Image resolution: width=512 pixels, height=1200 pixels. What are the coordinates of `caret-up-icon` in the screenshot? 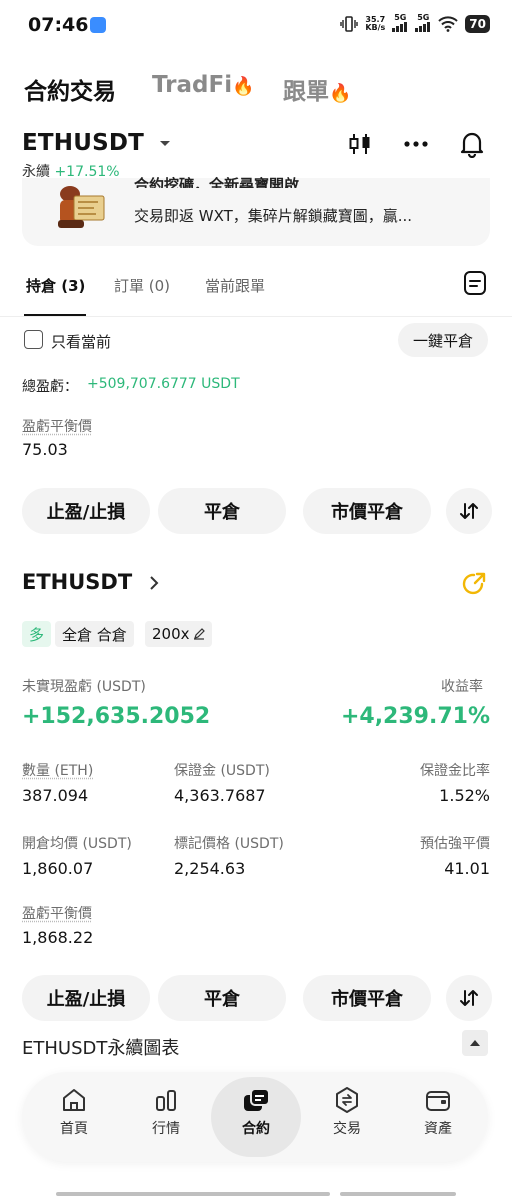 It's located at (475, 1043).